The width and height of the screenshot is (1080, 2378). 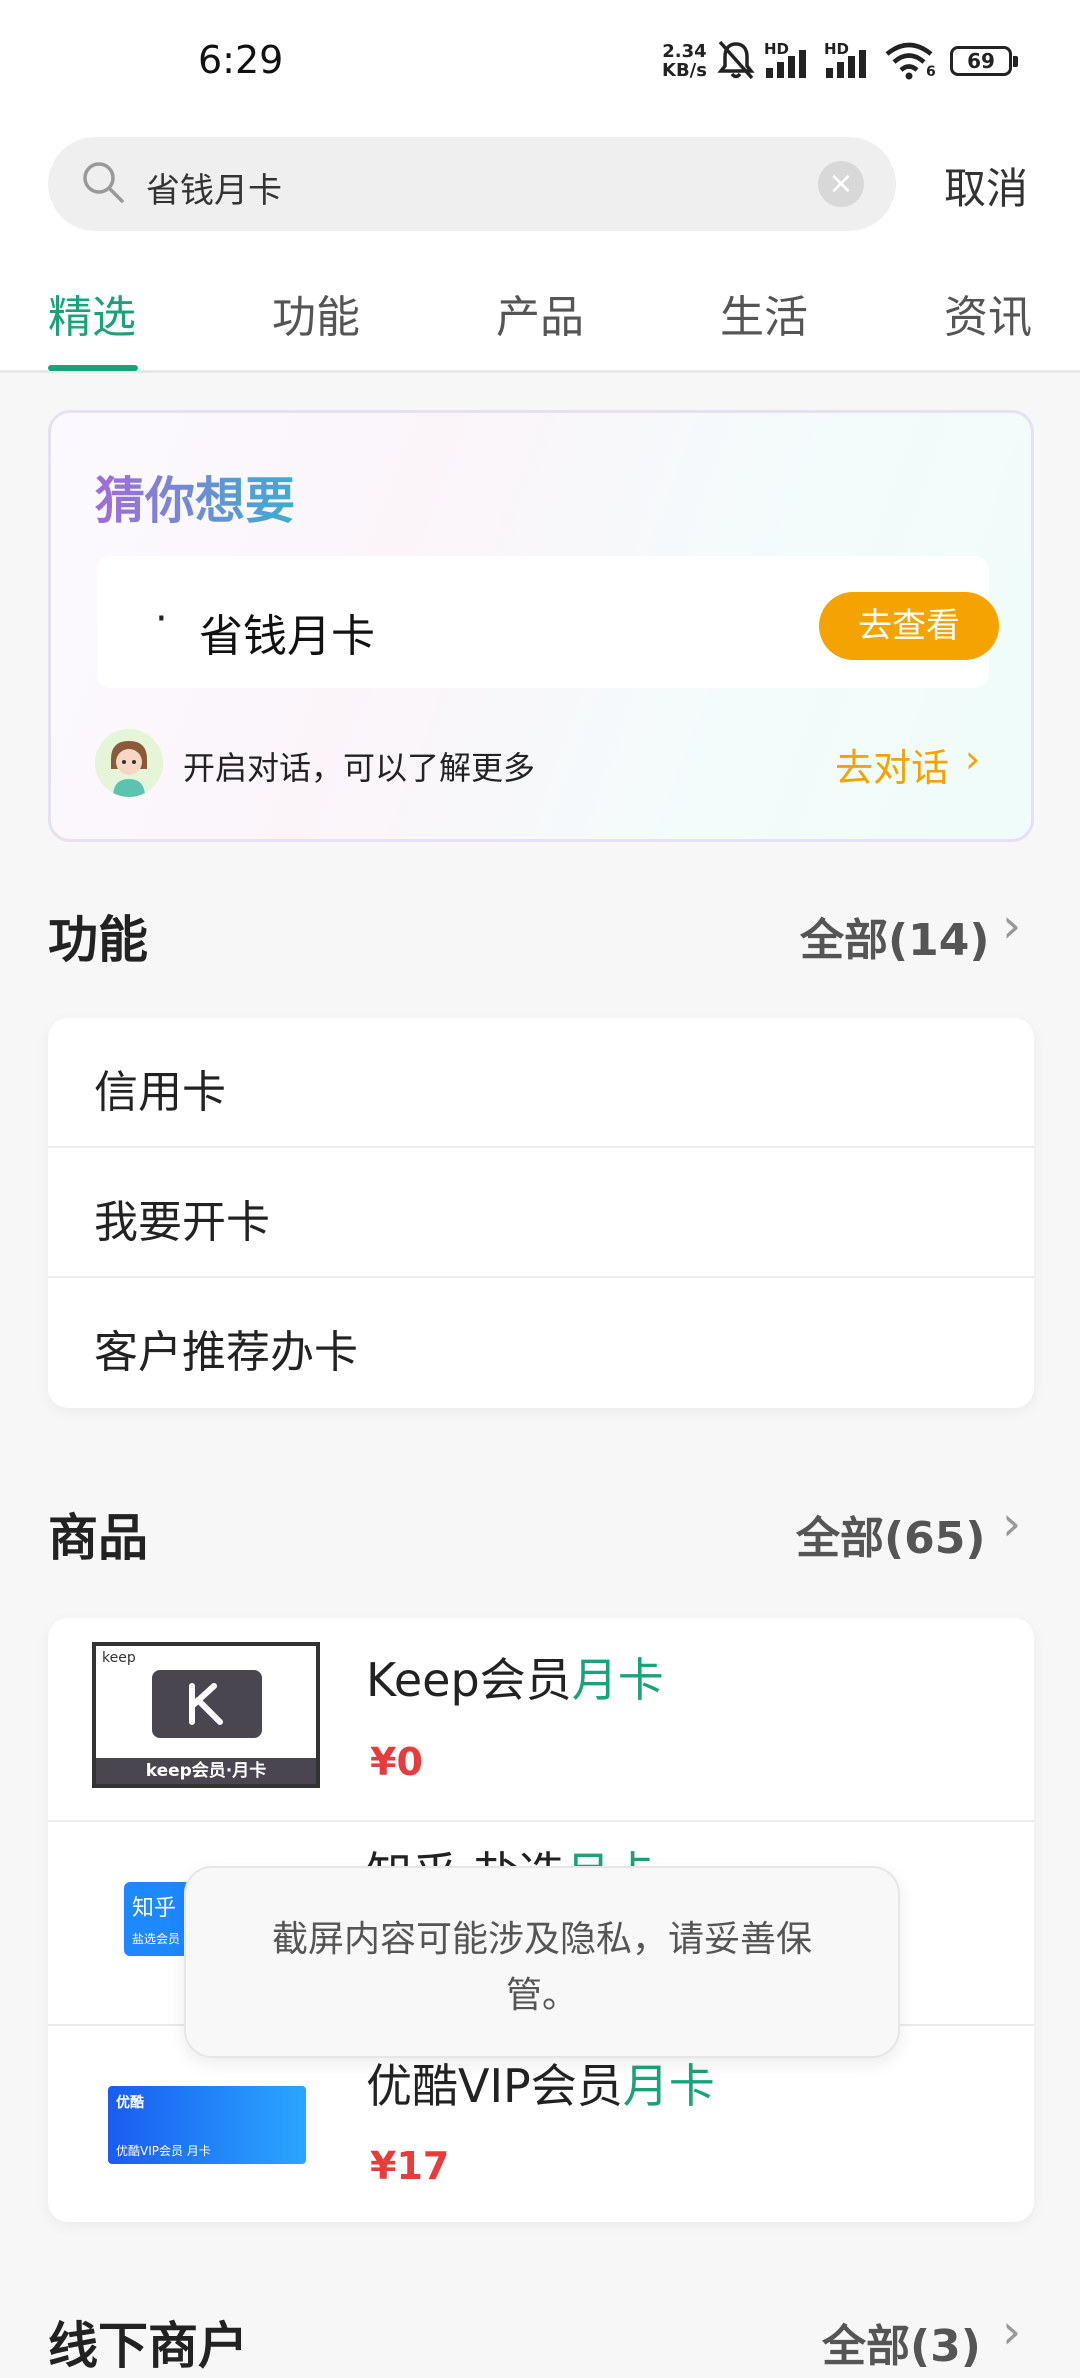 I want to click on function-label: 信用卡, so click(x=160, y=1092).